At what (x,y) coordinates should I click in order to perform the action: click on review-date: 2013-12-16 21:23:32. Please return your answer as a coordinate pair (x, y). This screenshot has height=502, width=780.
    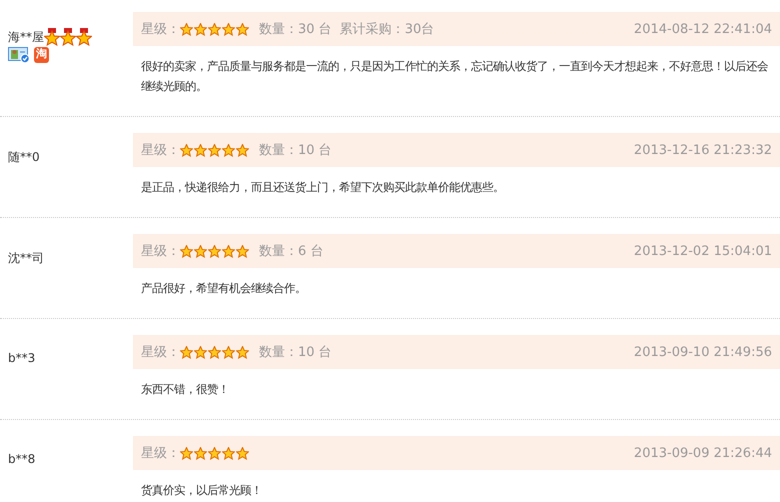
    Looking at the image, I should click on (703, 150).